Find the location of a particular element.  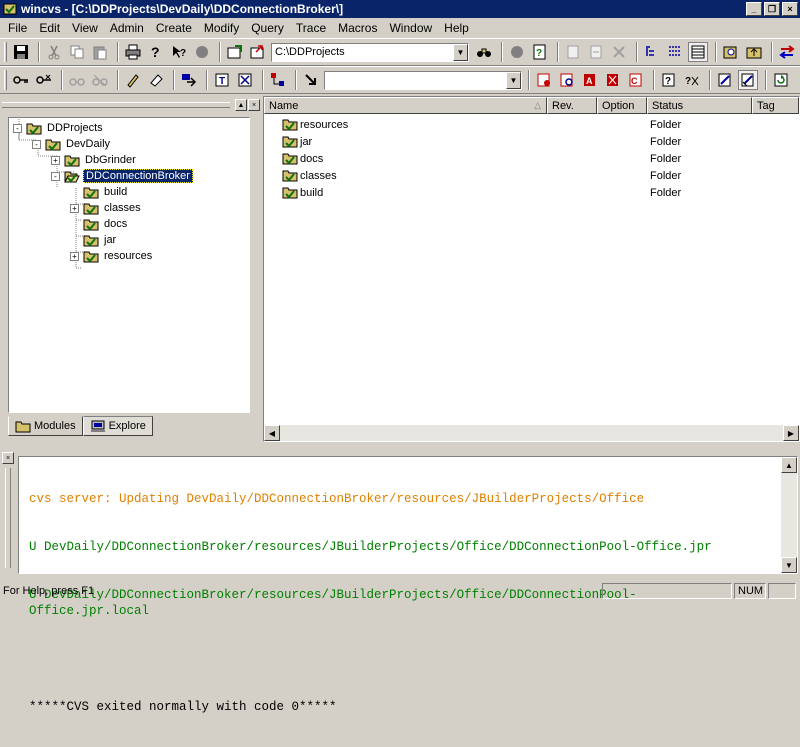

show-missing-button: ? is located at coordinates (692, 80).